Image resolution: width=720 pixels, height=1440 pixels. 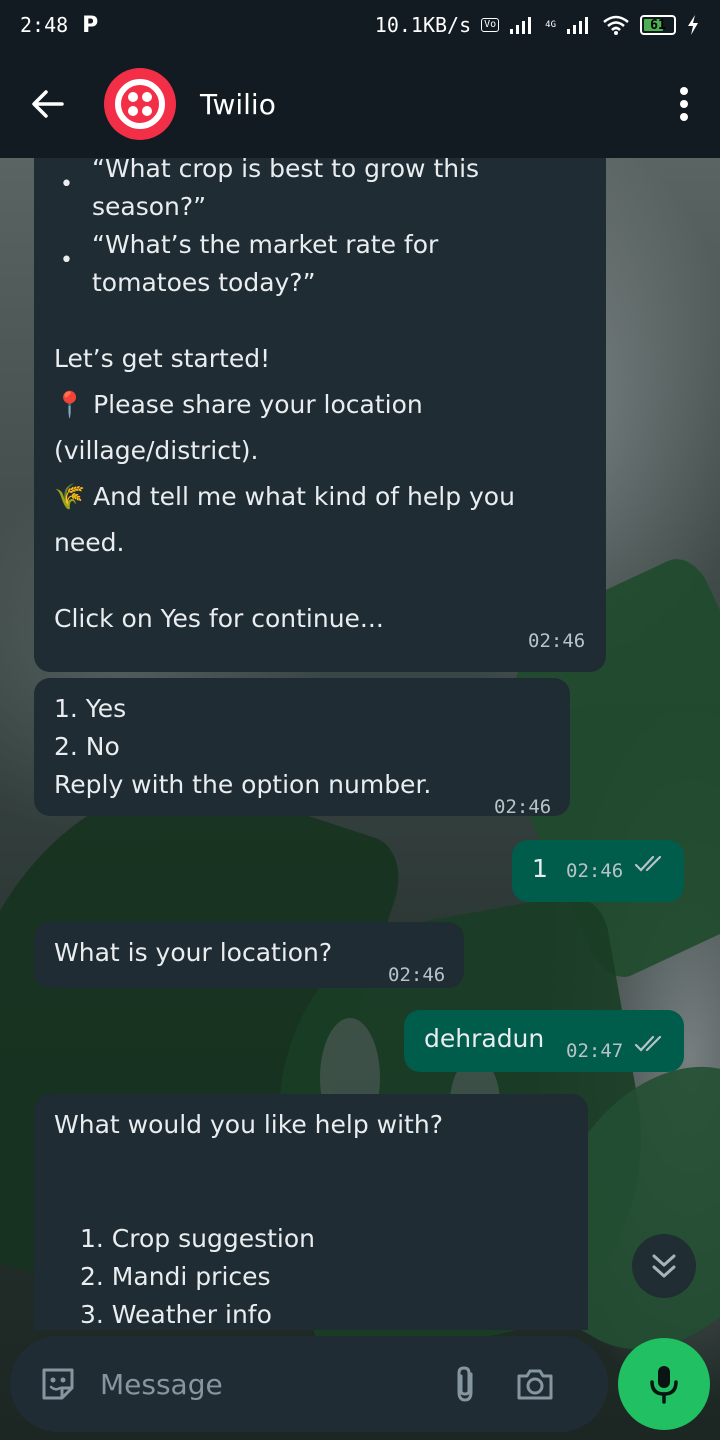 I want to click on emoji-button, so click(x=58, y=1384).